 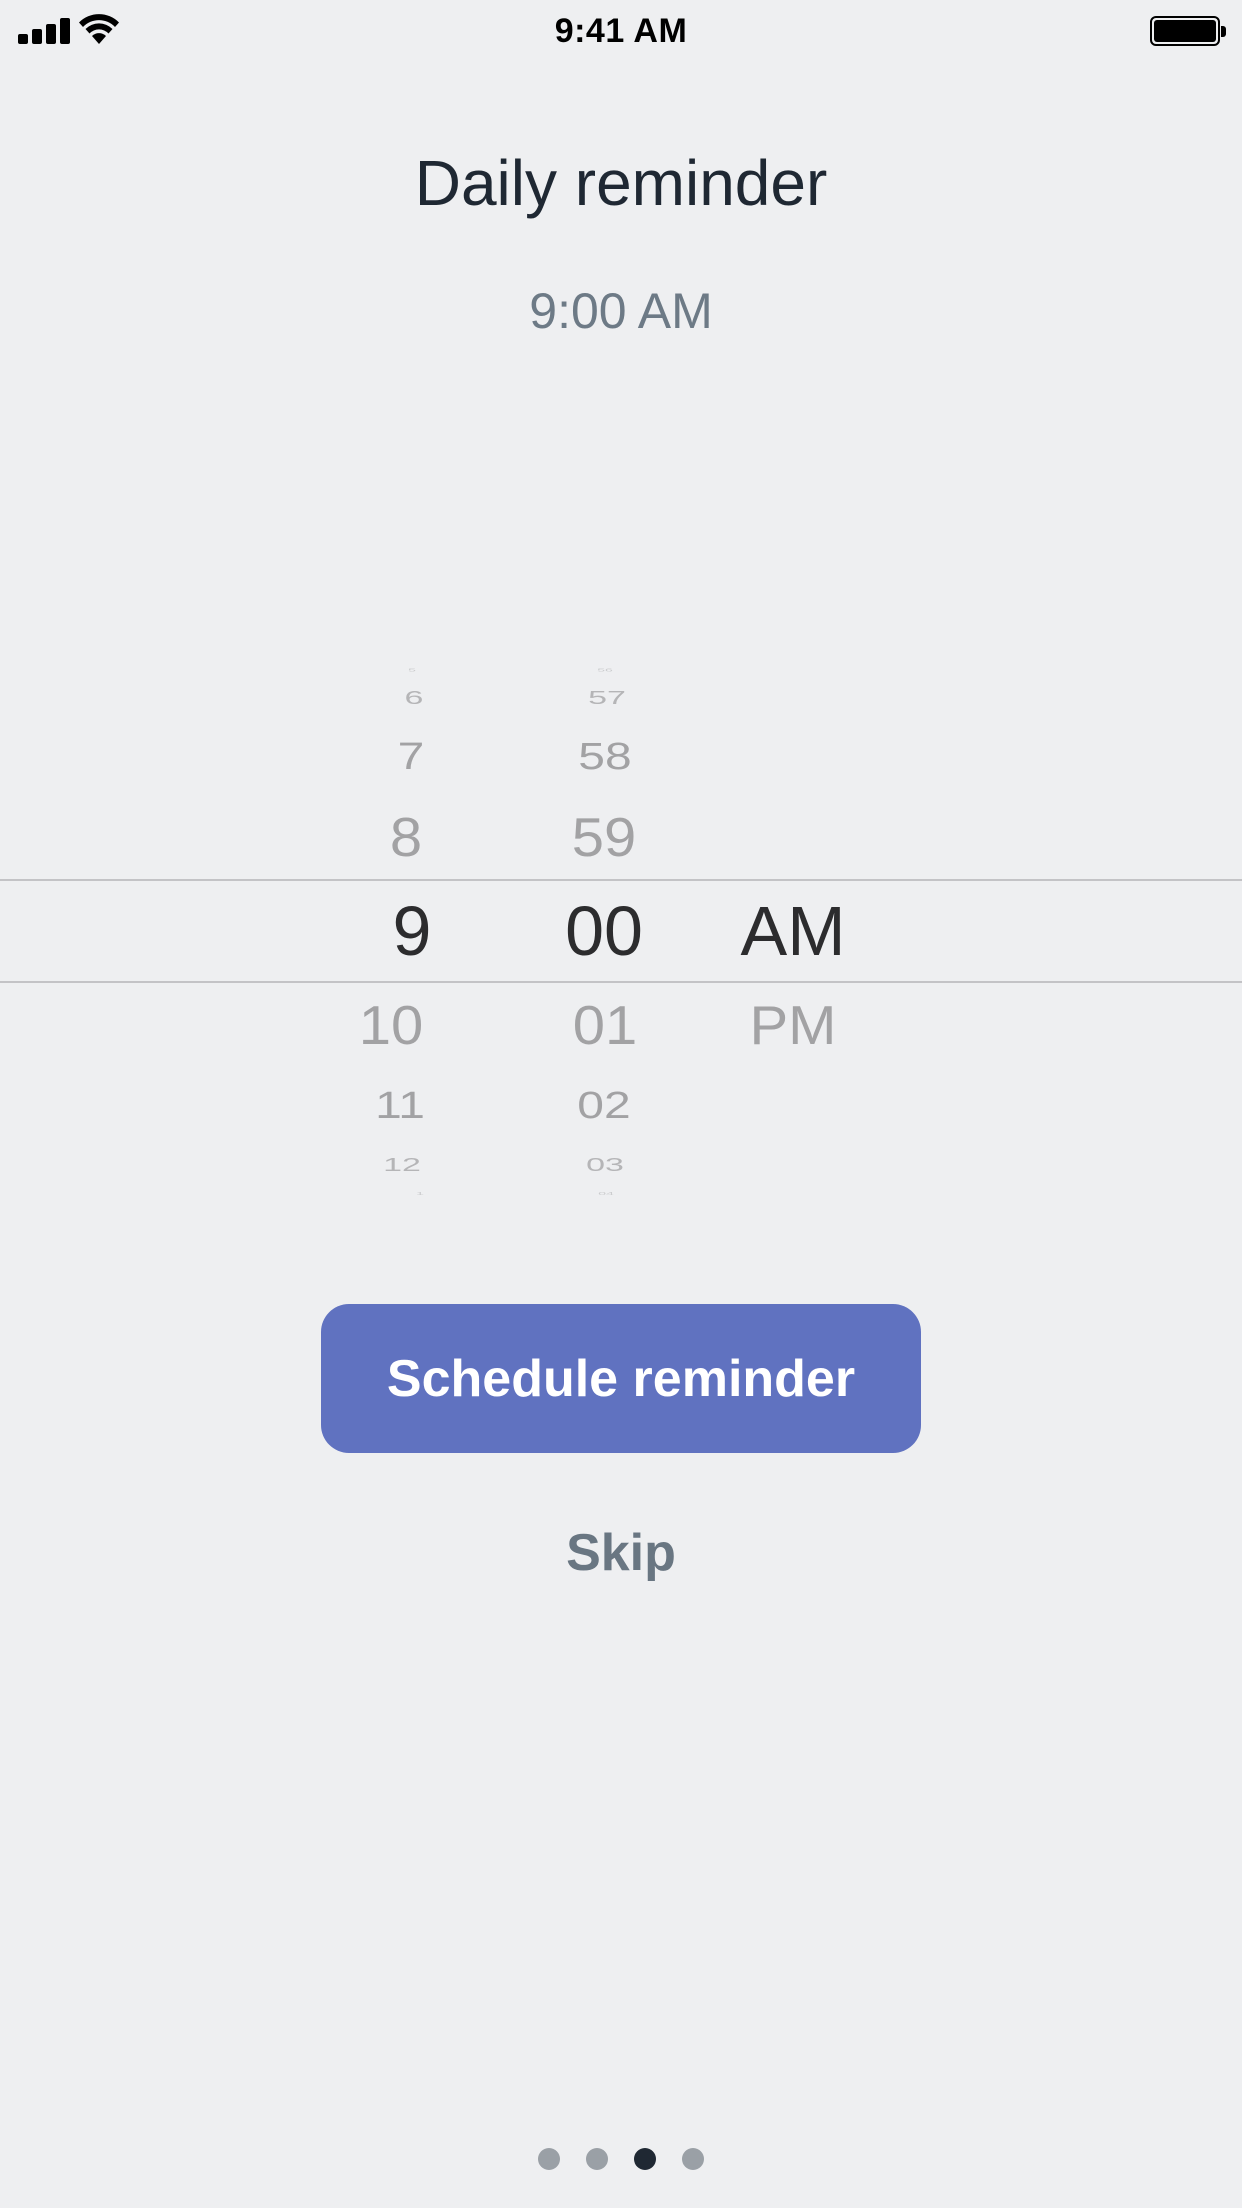 What do you see at coordinates (645, 2159) in the screenshot?
I see `page-dot-active` at bounding box center [645, 2159].